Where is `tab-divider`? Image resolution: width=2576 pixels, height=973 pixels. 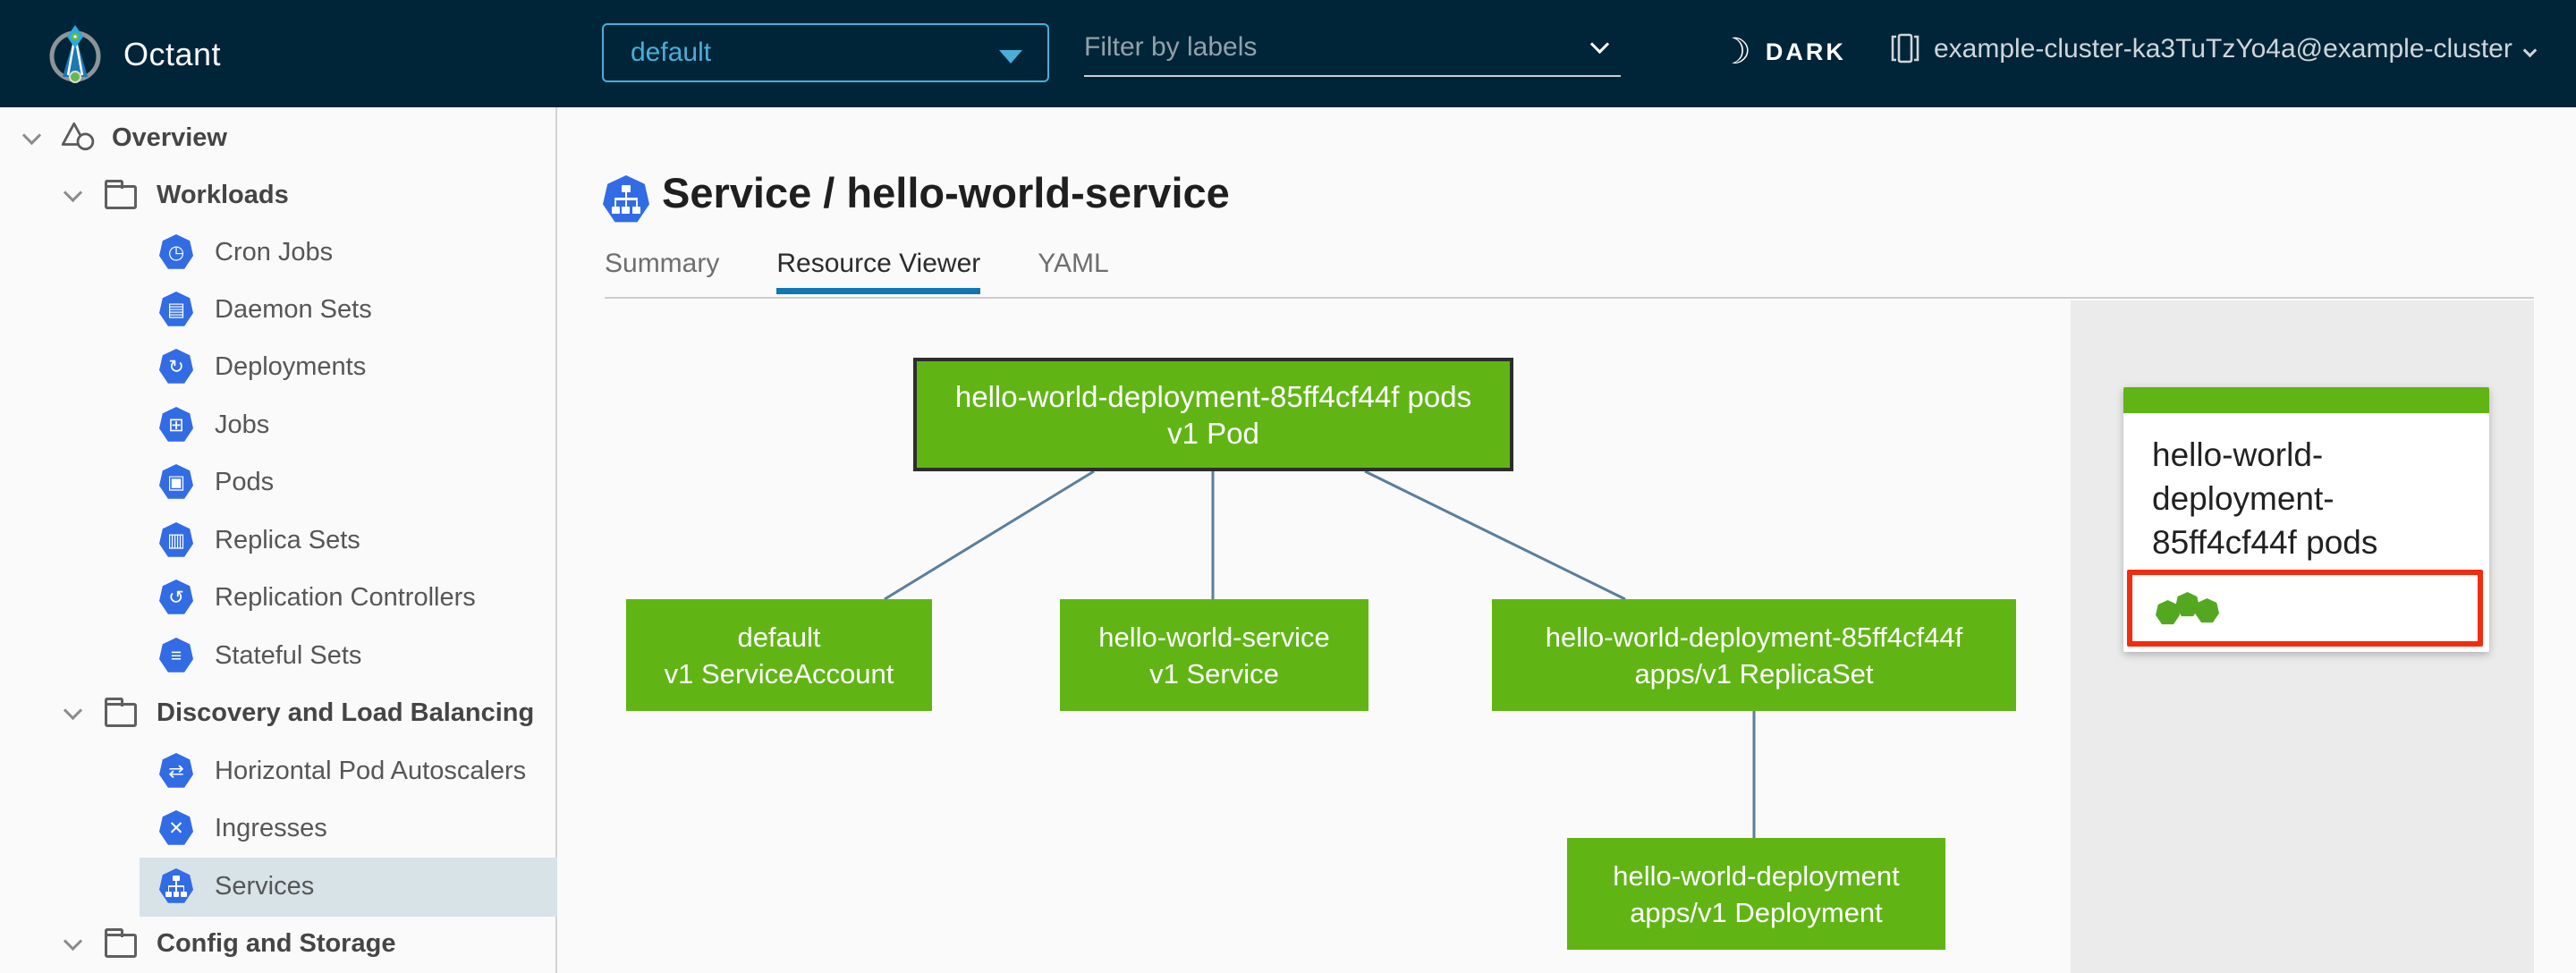
tab-divider is located at coordinates (1569, 298).